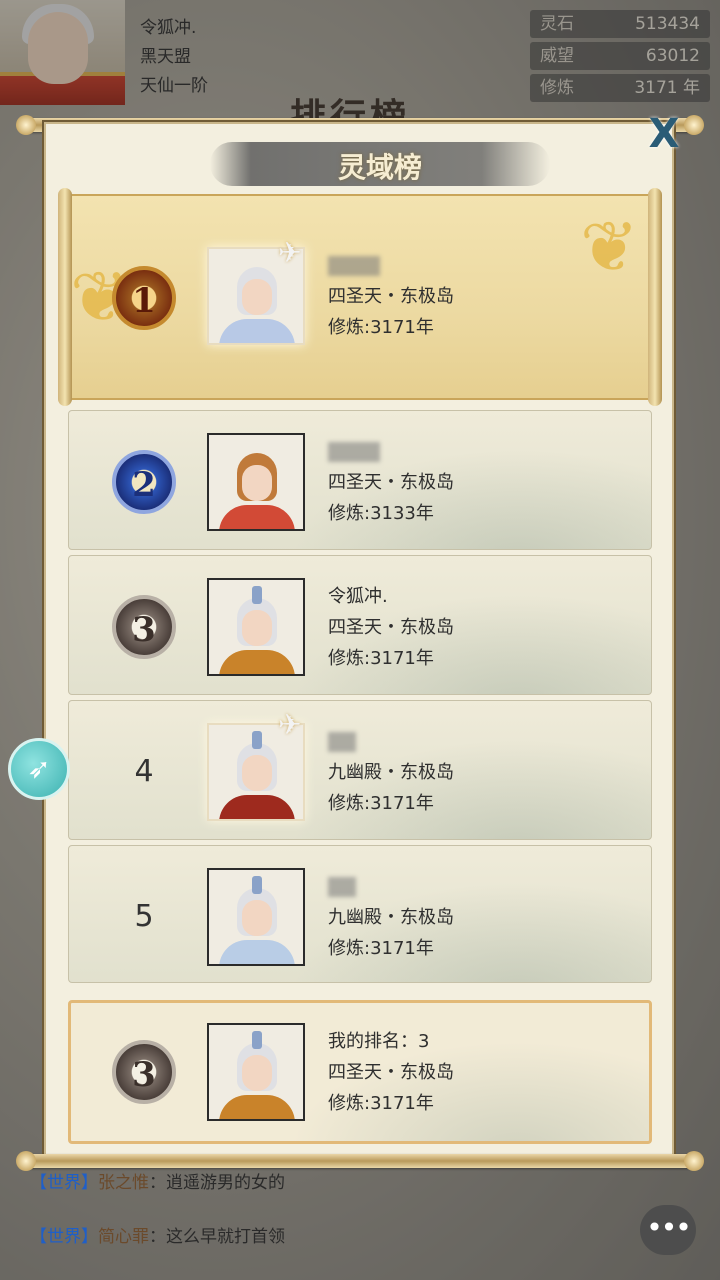 This screenshot has height=1280, width=720. I want to click on rank-cultivation: 修炼:3133年, so click(381, 513).